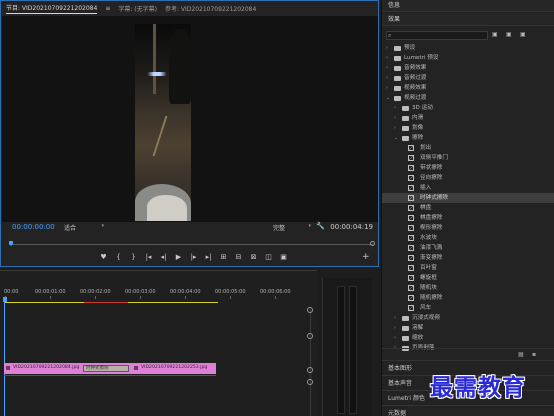  What do you see at coordinates (192, 243) in the screenshot?
I see `playback-scrubber` at bounding box center [192, 243].